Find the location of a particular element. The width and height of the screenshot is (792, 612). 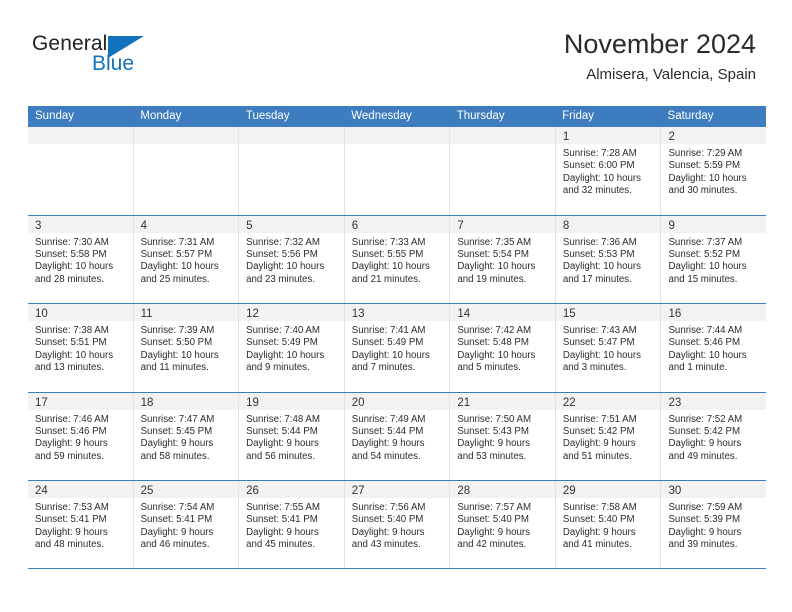

day-detail-line: Sunrise: 7:56 AM is located at coordinates (388, 507).